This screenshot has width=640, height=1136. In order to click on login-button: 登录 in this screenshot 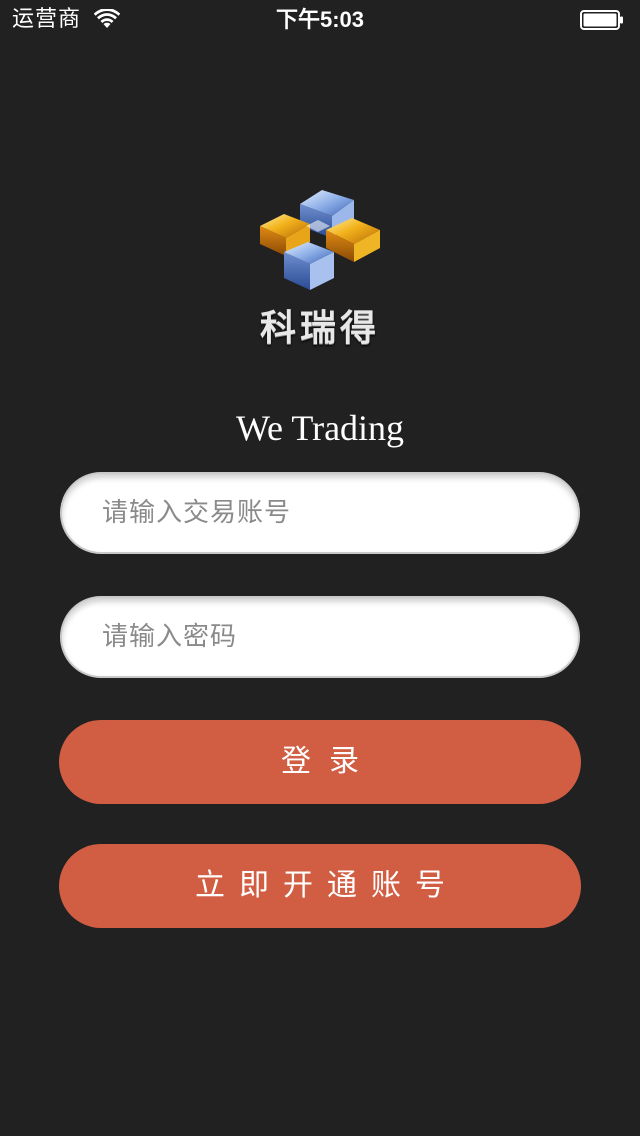, I will do `click(320, 762)`.